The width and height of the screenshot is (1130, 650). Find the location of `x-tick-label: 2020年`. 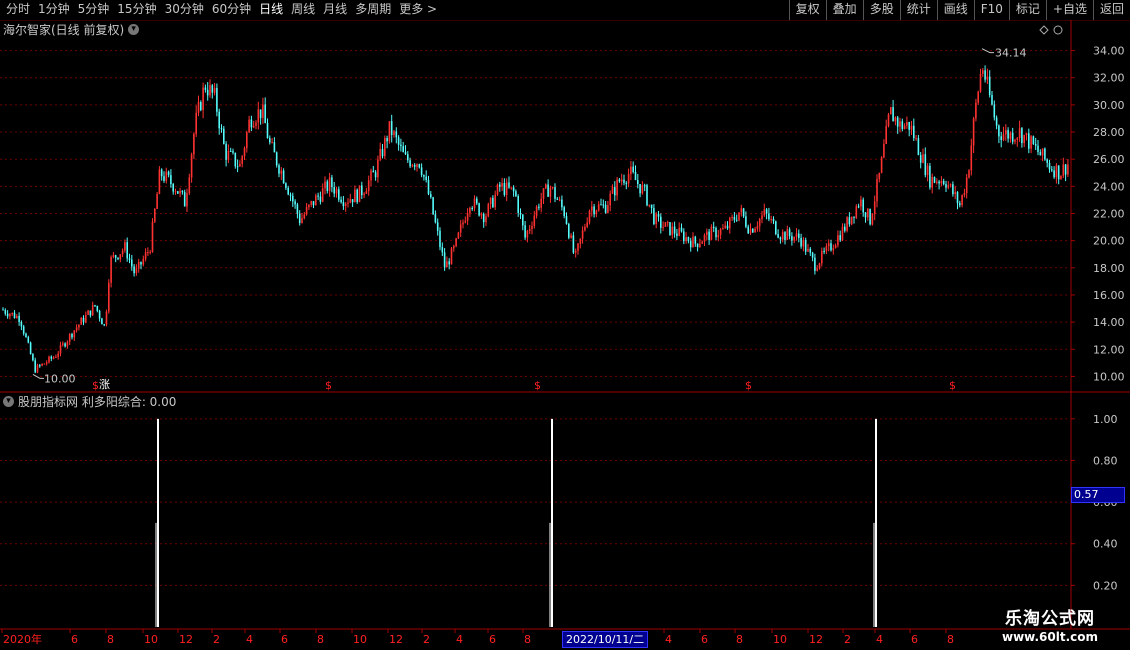

x-tick-label: 2020年 is located at coordinates (22, 639).